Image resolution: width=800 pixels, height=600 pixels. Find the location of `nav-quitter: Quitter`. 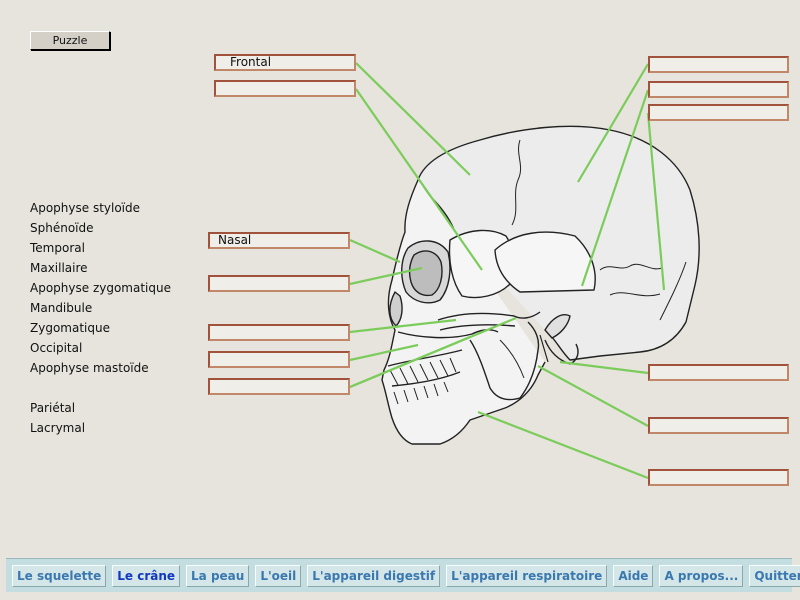

nav-quitter: Quitter is located at coordinates (774, 575).